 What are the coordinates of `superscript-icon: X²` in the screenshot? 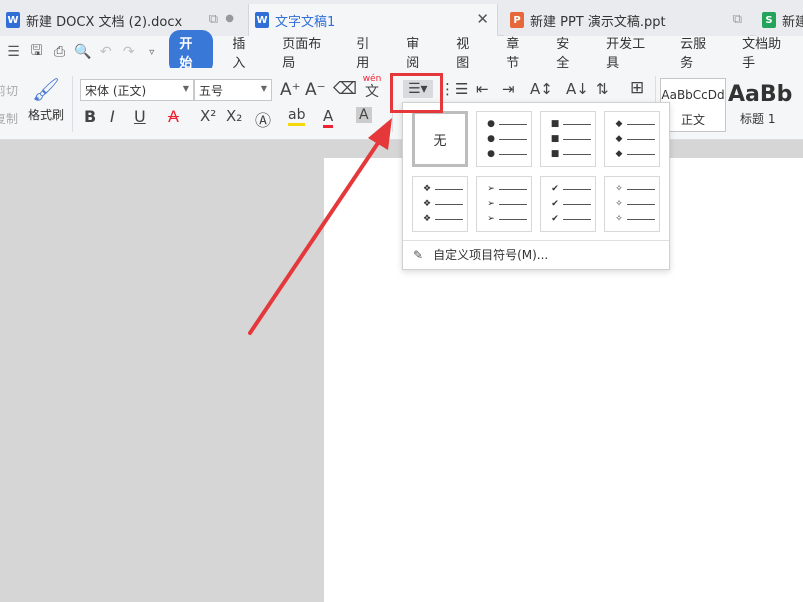 It's located at (208, 116).